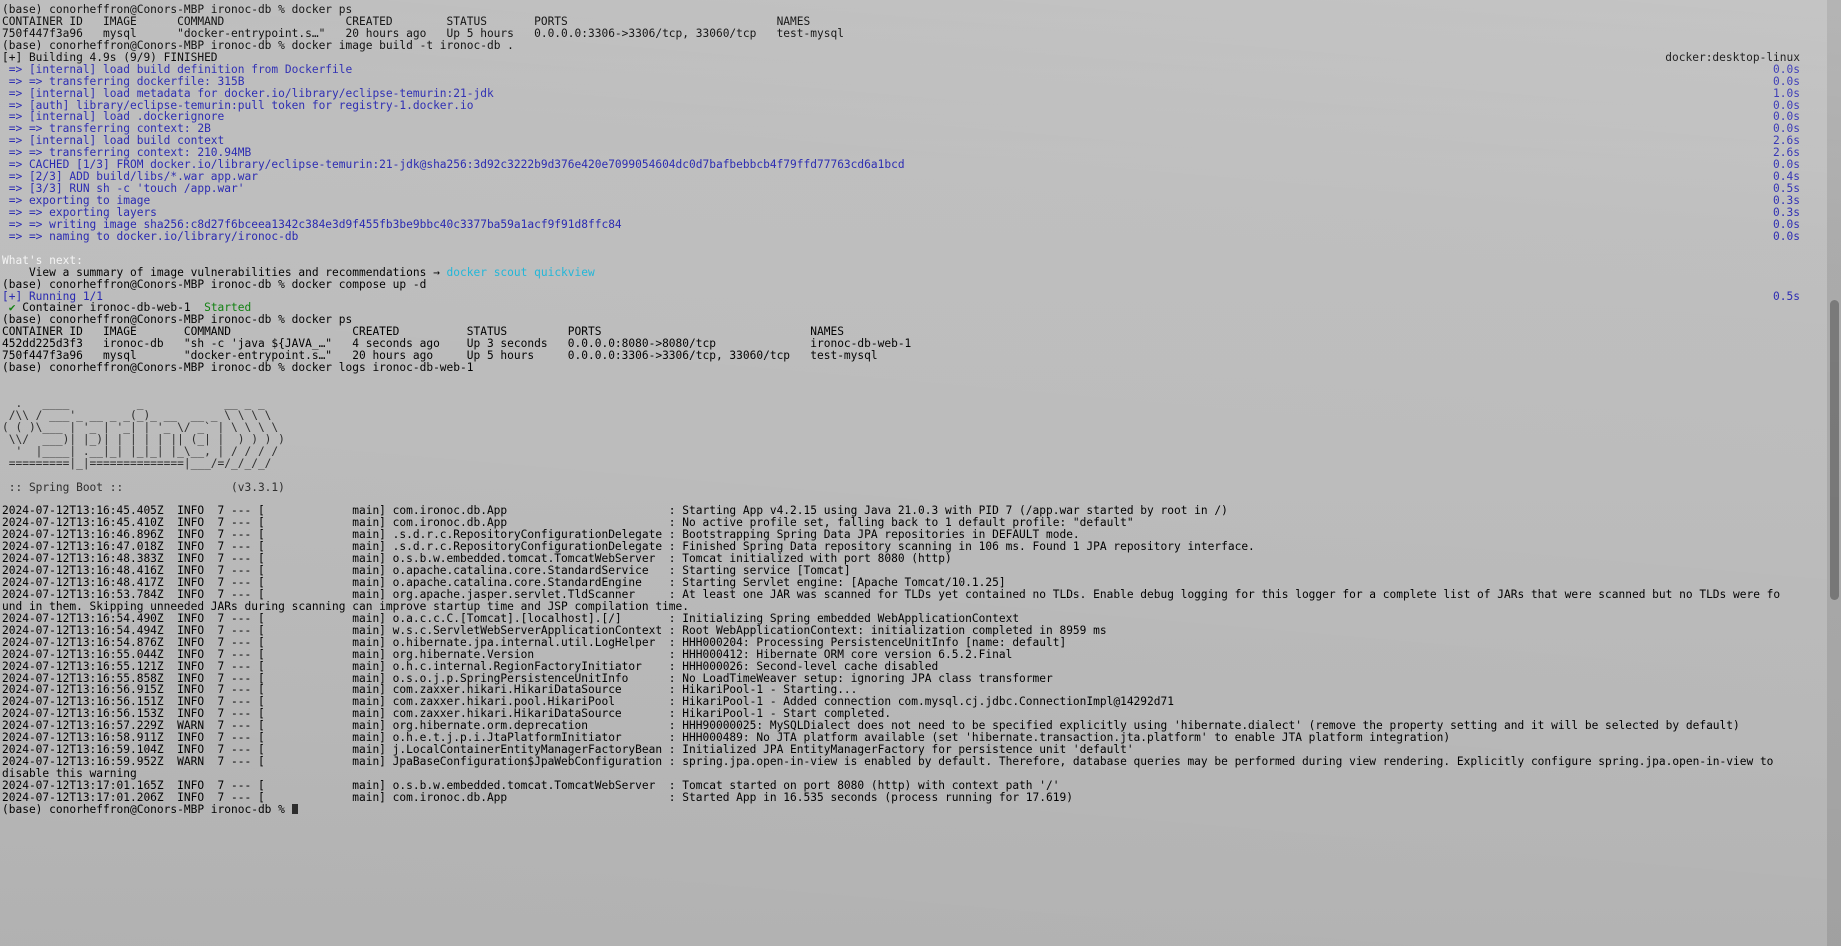 Image resolution: width=1841 pixels, height=946 pixels. Describe the element at coordinates (921, 403) in the screenshot. I see `spring-boot-banner-line: . ____ _ __ _ _` at that location.